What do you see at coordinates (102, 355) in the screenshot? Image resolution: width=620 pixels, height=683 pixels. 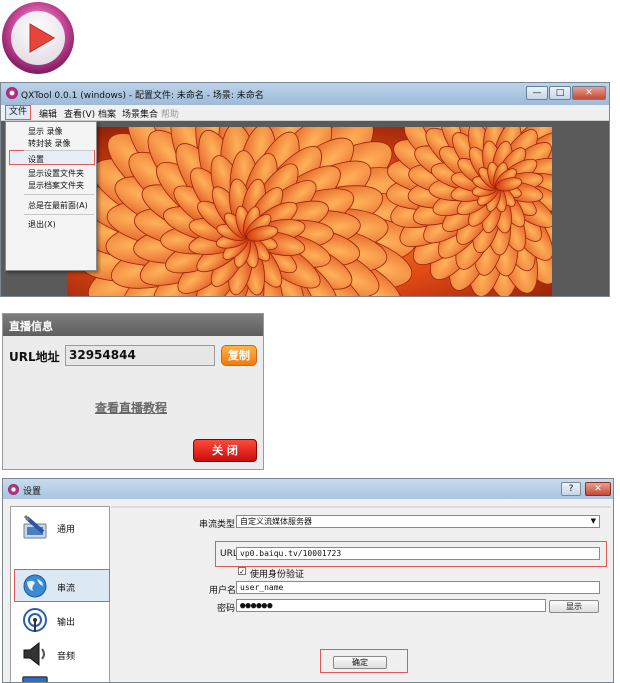 I see `url-value: 32954844` at bounding box center [102, 355].